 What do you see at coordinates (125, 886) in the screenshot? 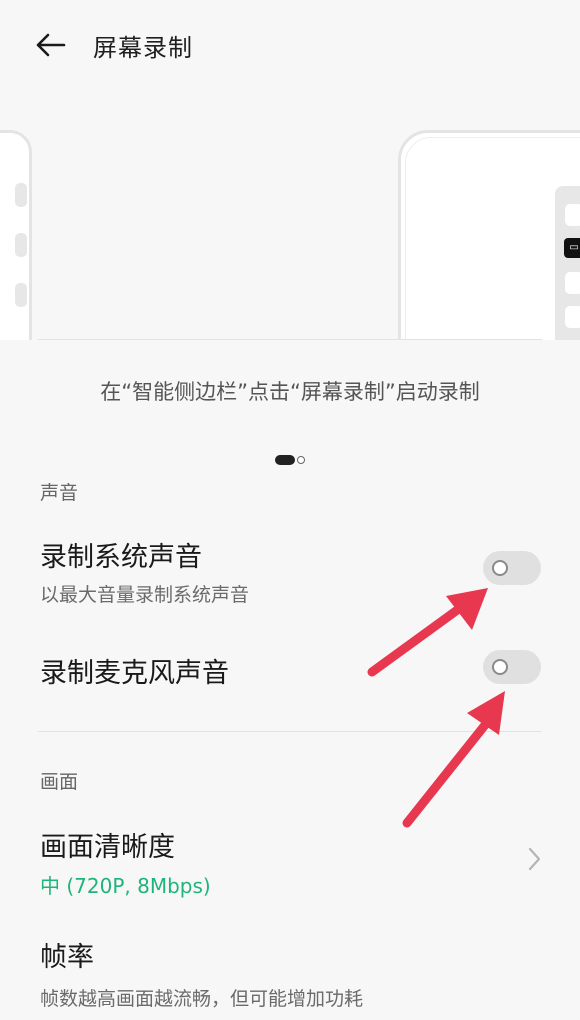
I see `resolution-value: 中 (720P, 8Mbps)` at bounding box center [125, 886].